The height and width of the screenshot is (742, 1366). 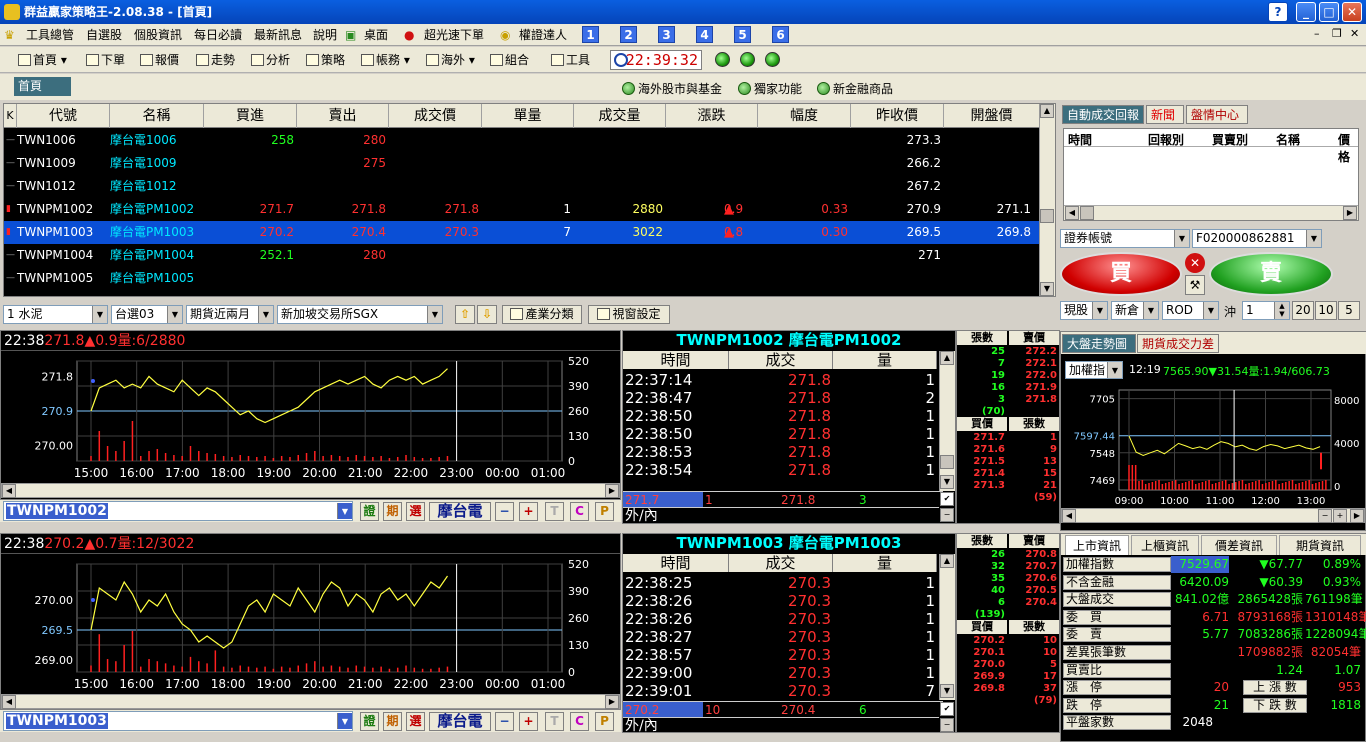 I want to click on tab-futures-info: 期貨資訊, so click(x=1320, y=545).